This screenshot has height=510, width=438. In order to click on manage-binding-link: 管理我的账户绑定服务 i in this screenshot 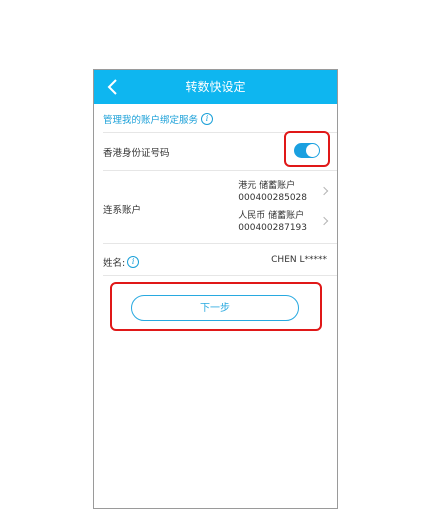, I will do `click(158, 119)`.